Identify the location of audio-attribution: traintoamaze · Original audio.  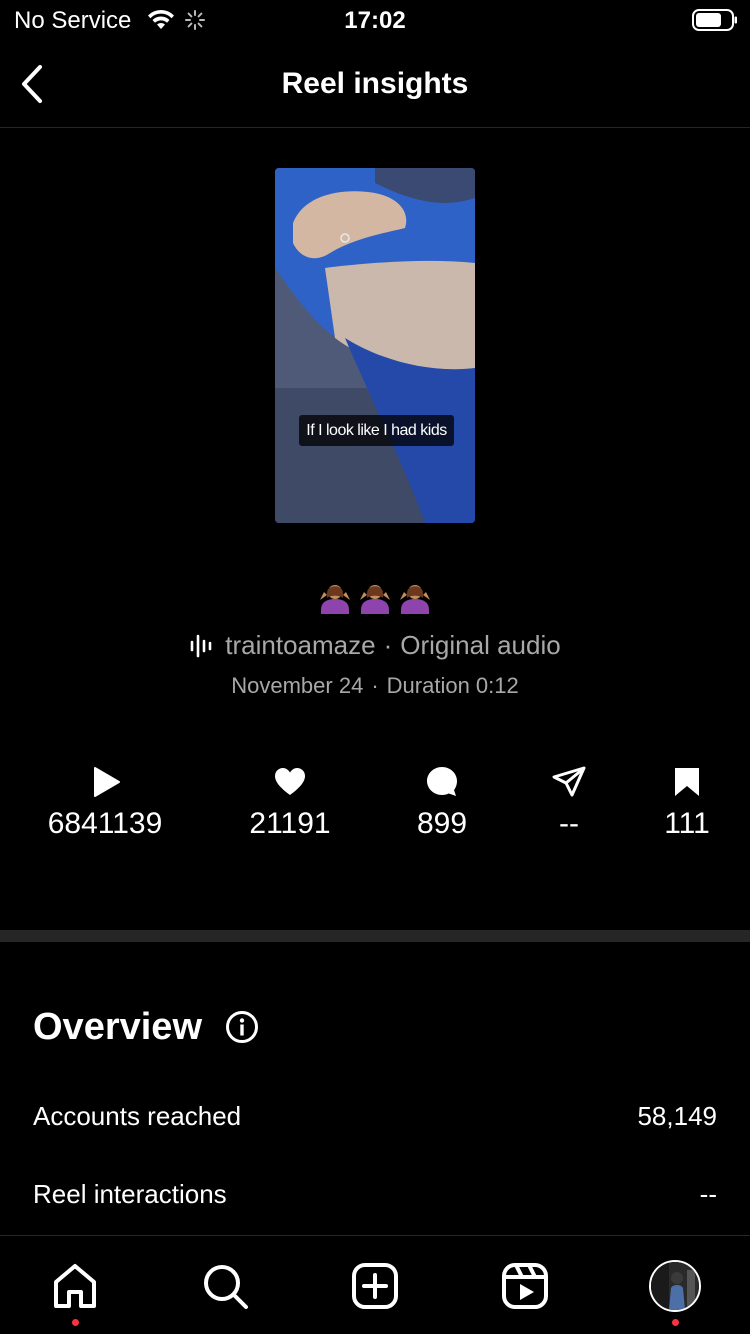
(375, 645).